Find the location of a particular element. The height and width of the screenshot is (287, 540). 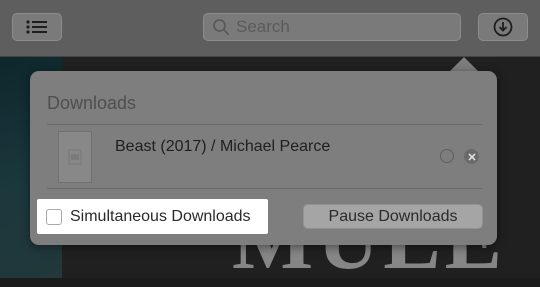

search-icon is located at coordinates (221, 27).